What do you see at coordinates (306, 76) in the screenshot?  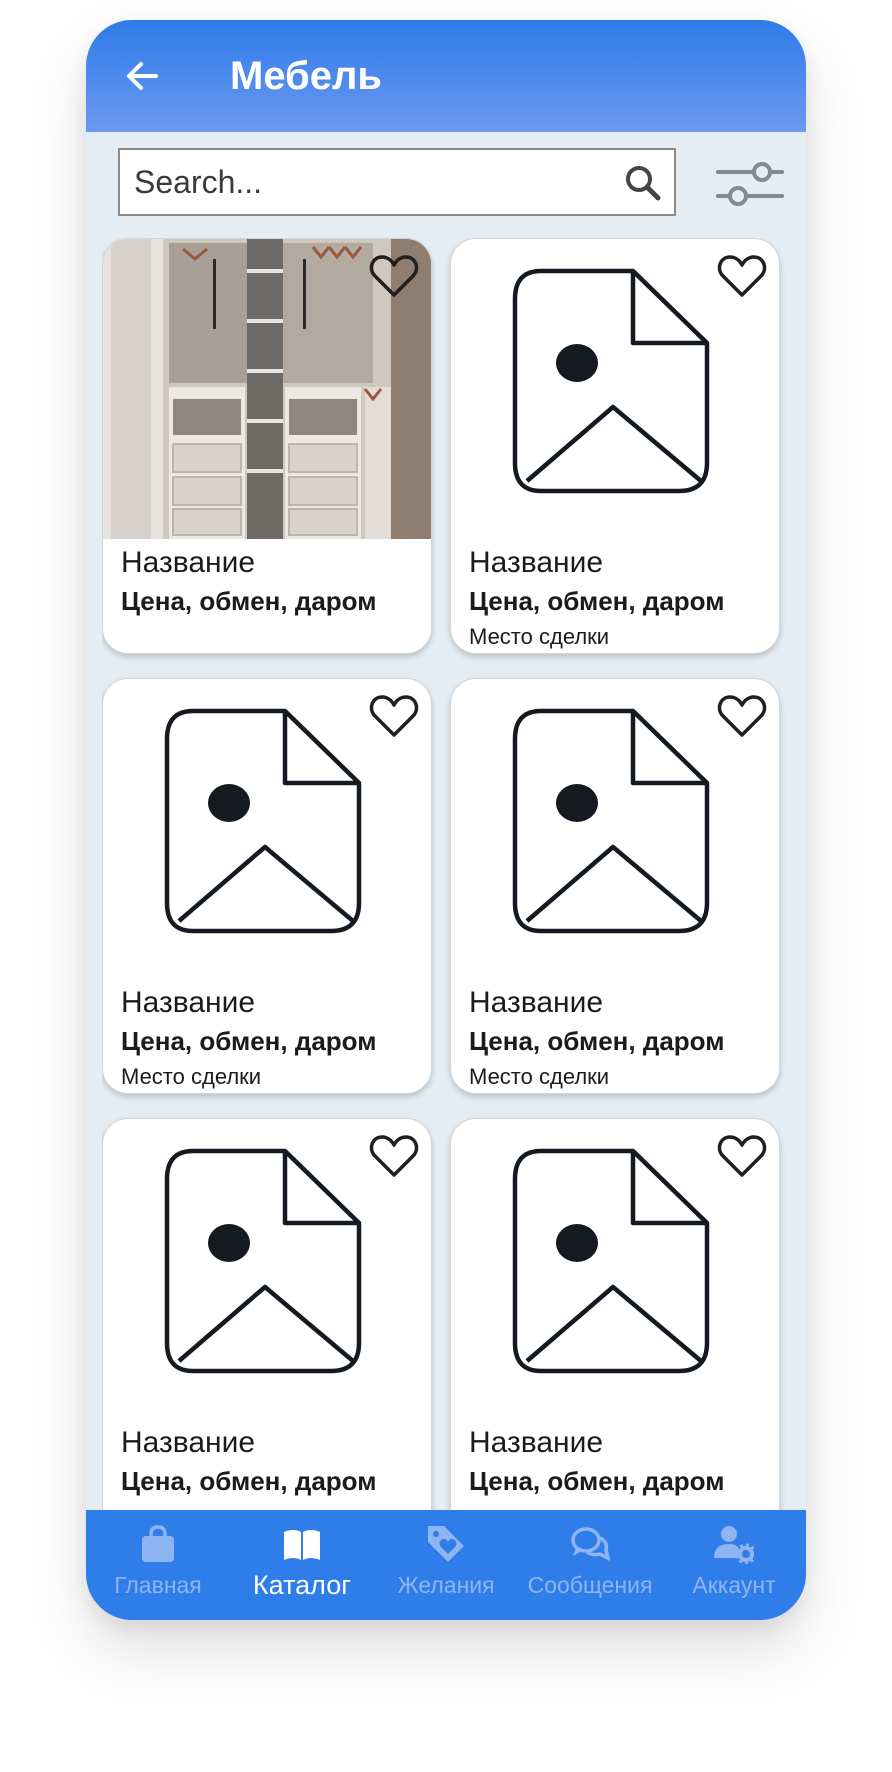 I see `page-title: Мебель` at bounding box center [306, 76].